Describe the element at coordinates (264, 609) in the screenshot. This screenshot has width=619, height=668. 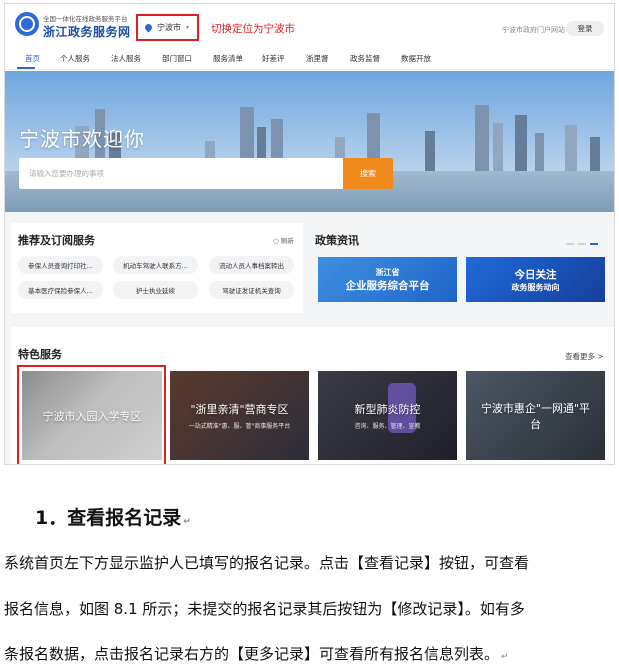
I see `paragraph-line: 报名信息，如图 8.1 所示；未提交的报名记录其后按钮为【修改记录】。如有多` at that location.